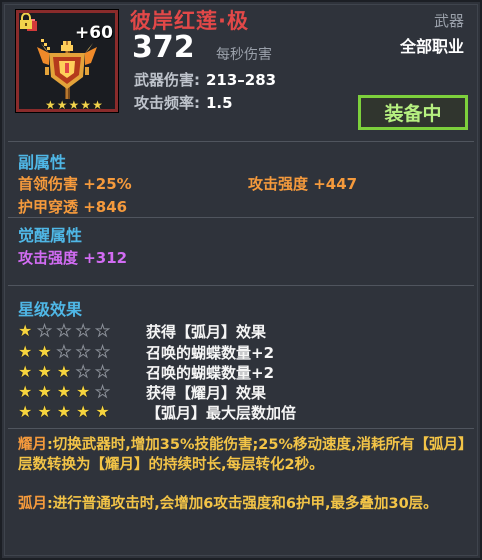  I want to click on dps-label: 每秒伤害, so click(244, 55).